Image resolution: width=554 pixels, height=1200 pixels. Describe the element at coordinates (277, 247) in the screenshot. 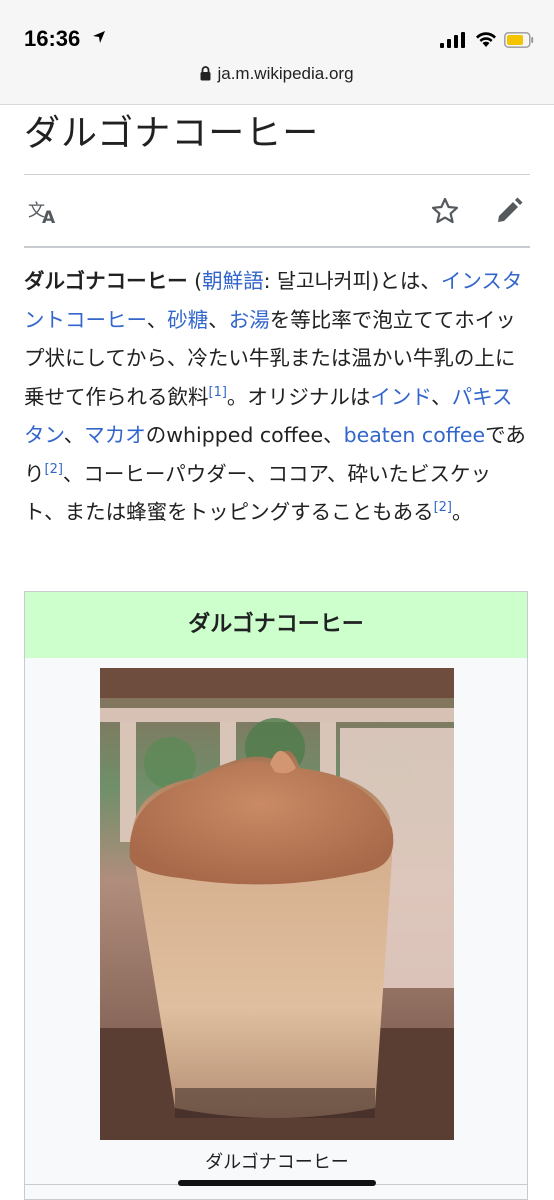

I see `toolbar-divider` at that location.